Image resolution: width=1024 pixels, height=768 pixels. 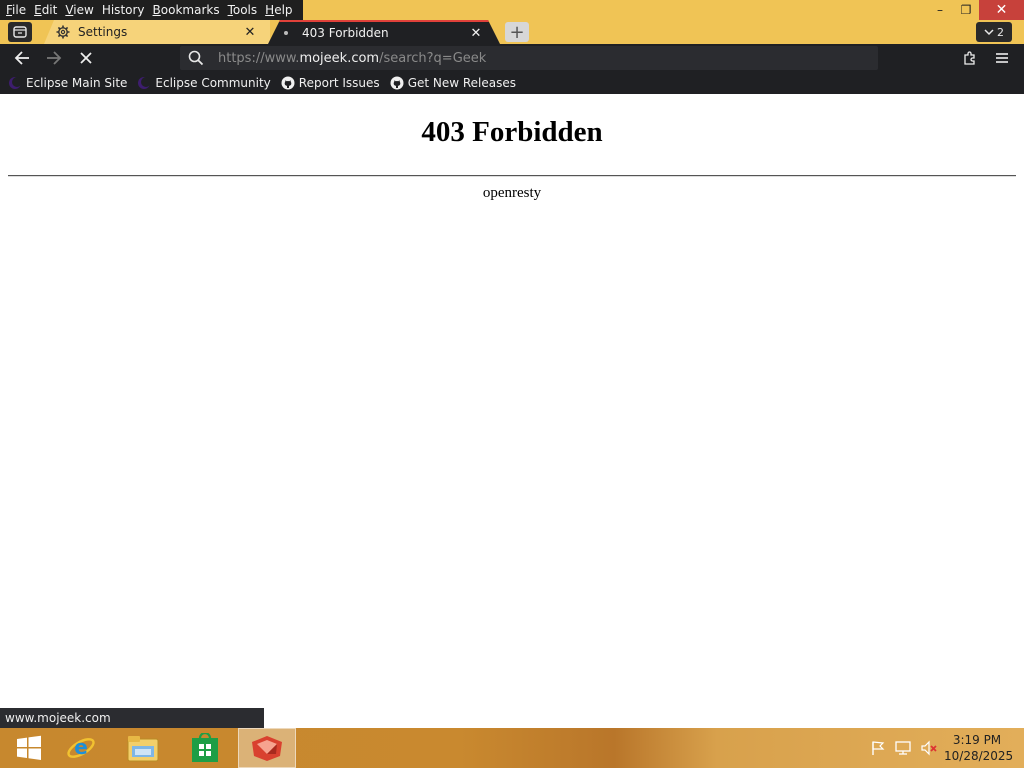 I want to click on taskbar-browser-app, so click(x=267, y=748).